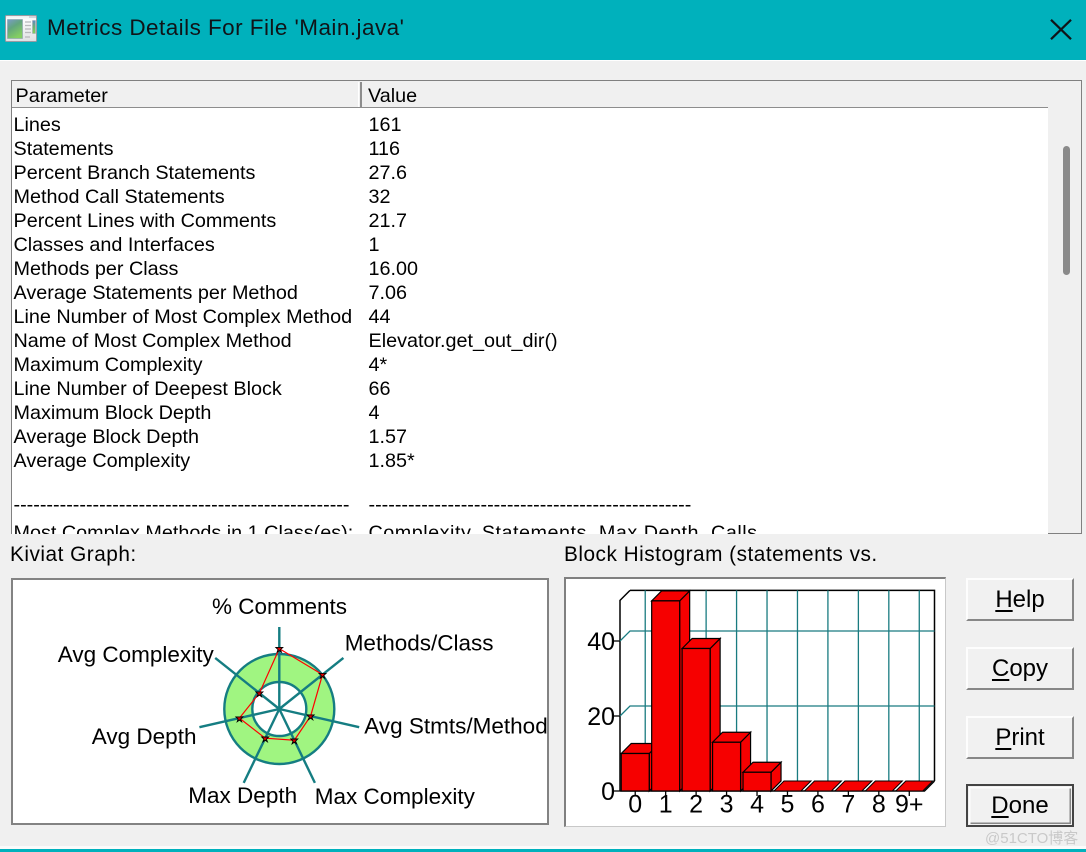 Image resolution: width=1086 pixels, height=852 pixels. I want to click on svg-text: Methods/Class, so click(419, 642).